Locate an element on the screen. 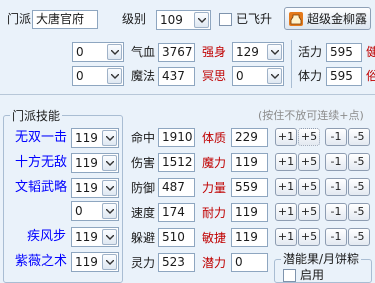  stamina-value: 595 is located at coordinates (344, 76).